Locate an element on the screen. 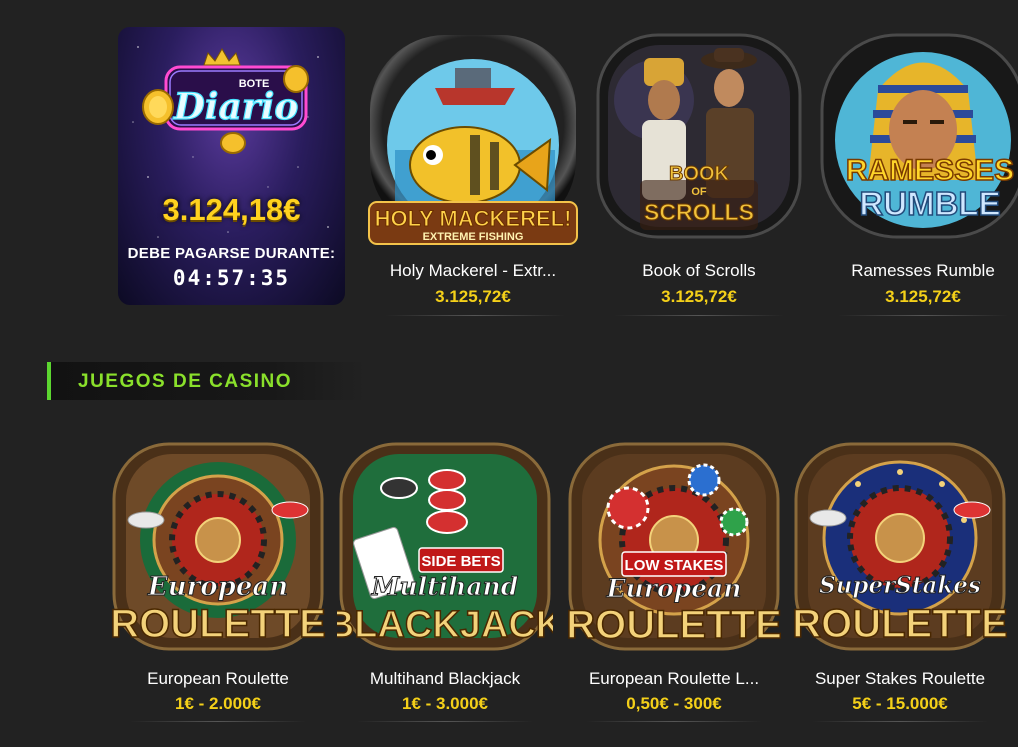 The height and width of the screenshot is (747, 1018). svg-text: EXTREME FISHING is located at coordinates (473, 237).